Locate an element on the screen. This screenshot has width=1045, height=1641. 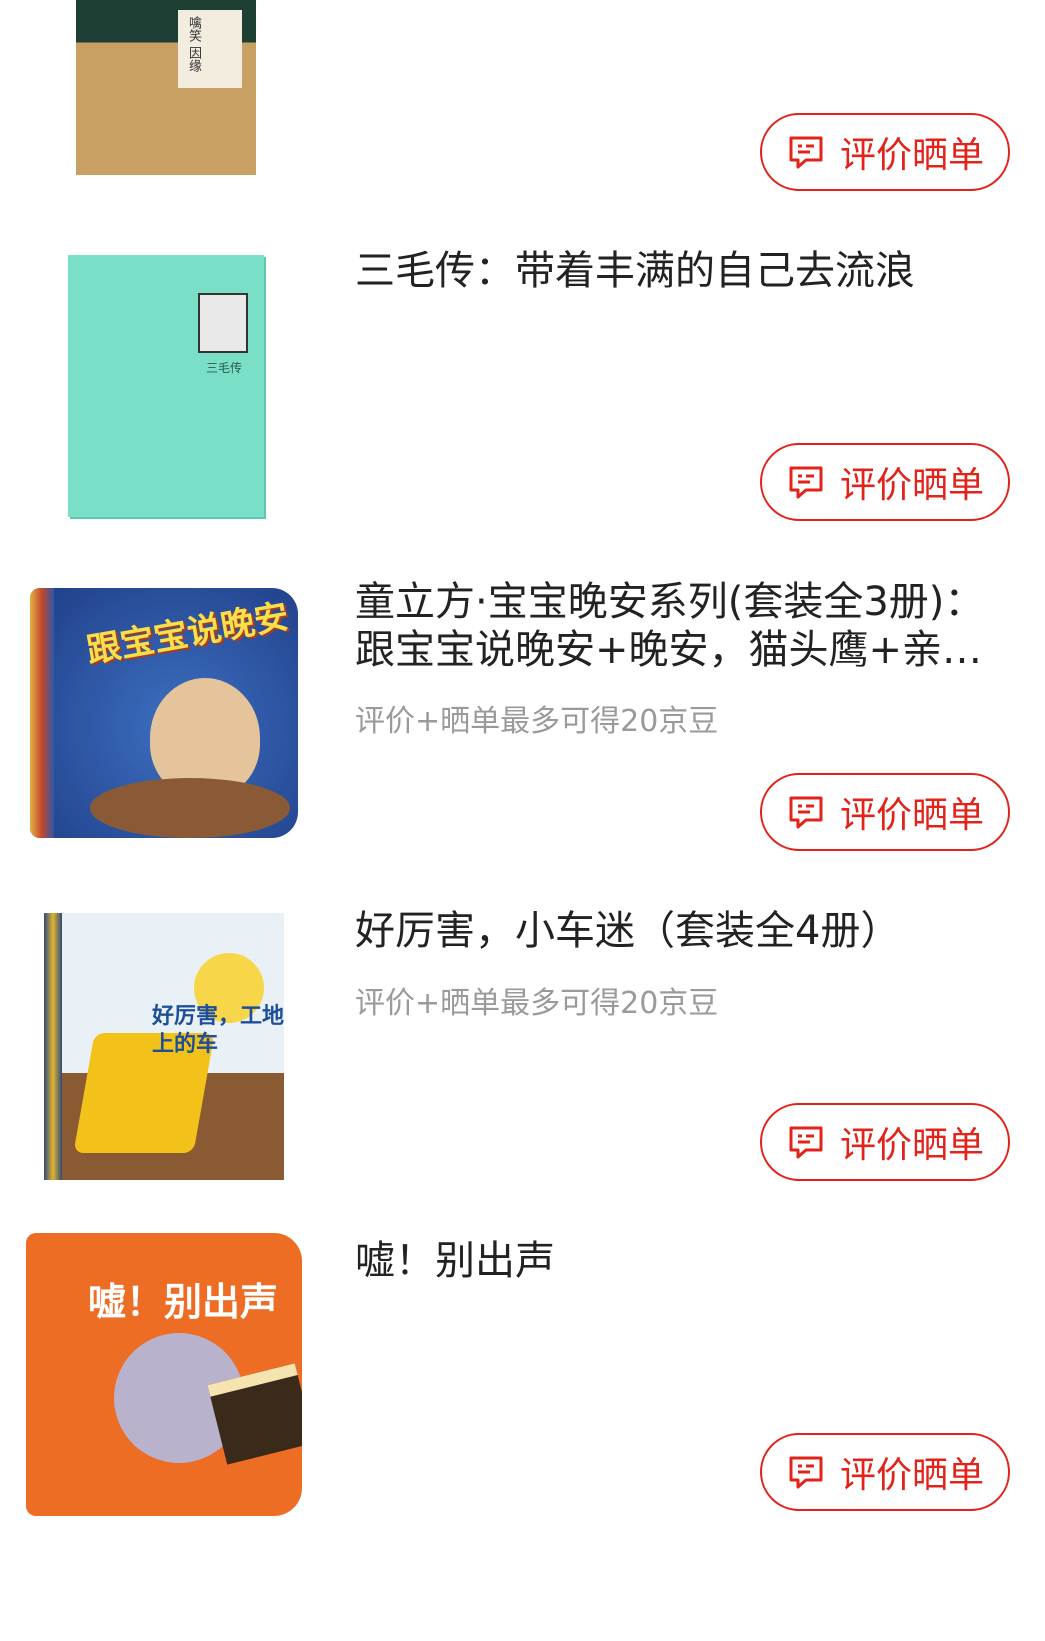
book-cover-image: 嘘！别出声 is located at coordinates (164, 1374).